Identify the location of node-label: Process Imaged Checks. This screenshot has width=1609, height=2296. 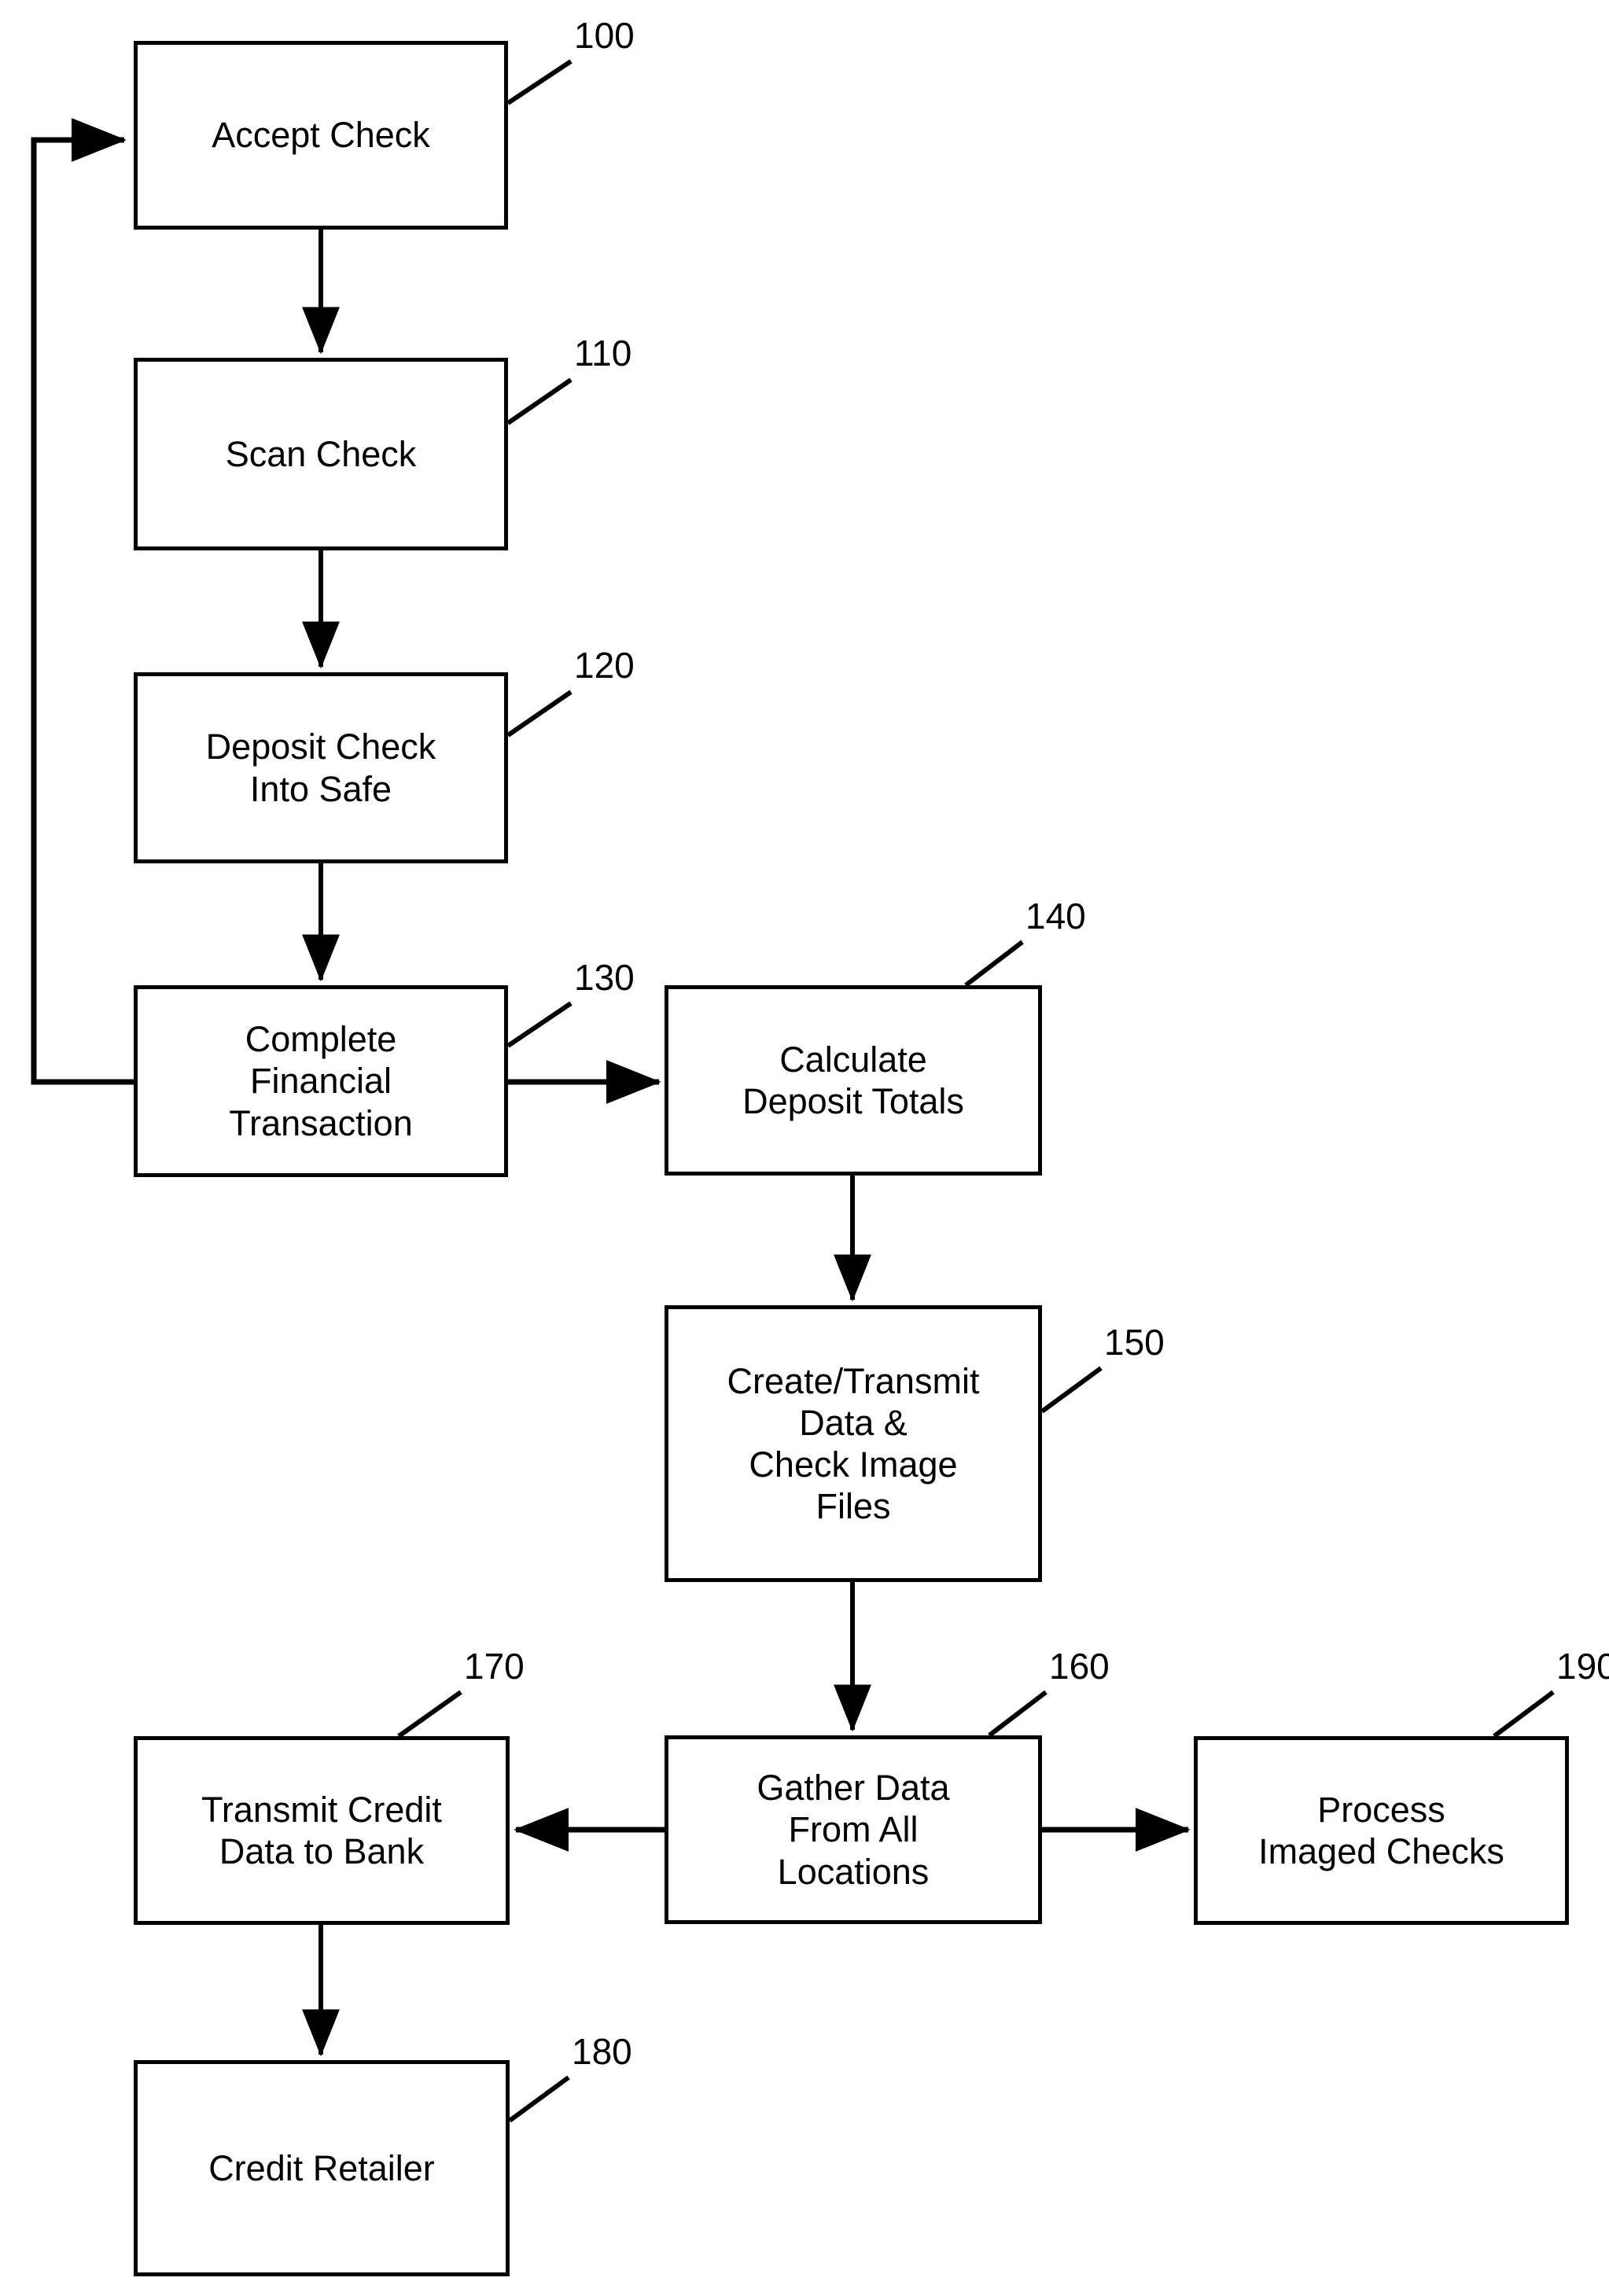
(1381, 1830).